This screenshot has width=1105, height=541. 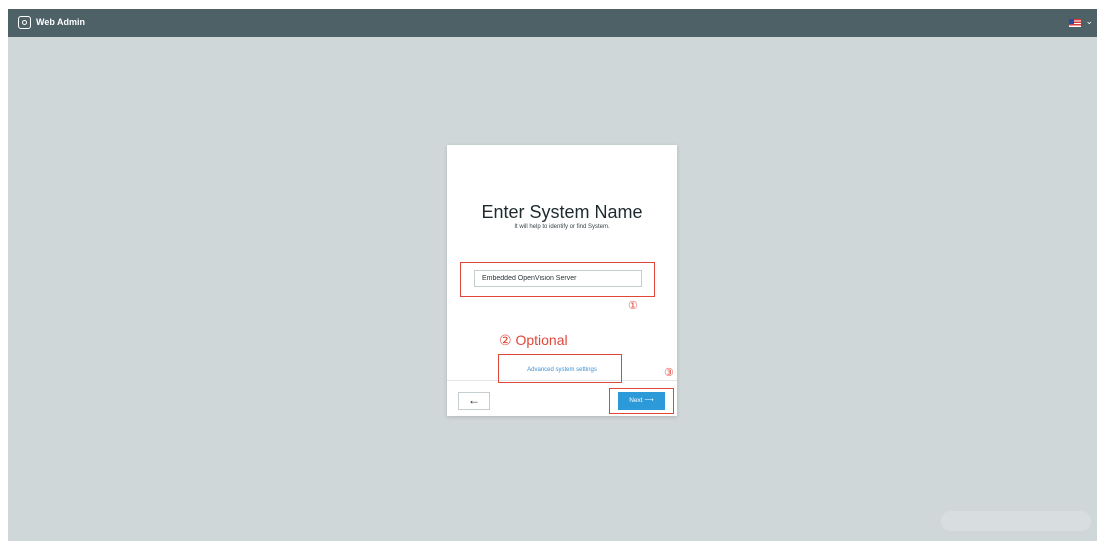 What do you see at coordinates (669, 373) in the screenshot?
I see `annotation-step-3: ③` at bounding box center [669, 373].